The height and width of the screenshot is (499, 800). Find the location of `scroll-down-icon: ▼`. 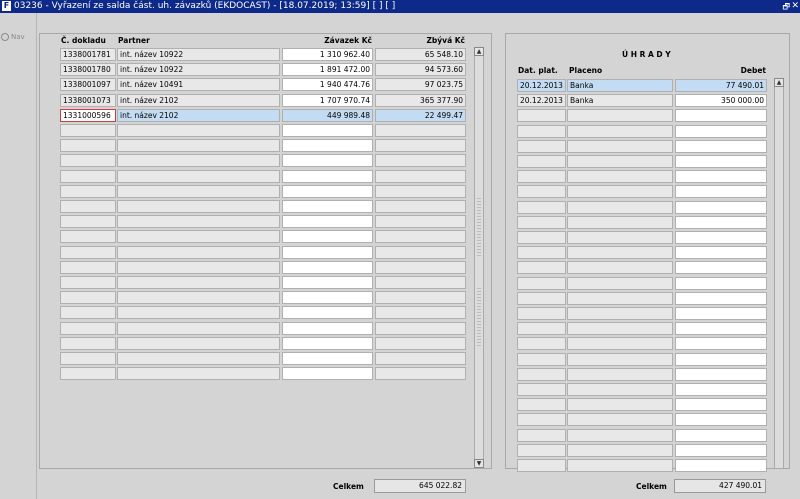

scroll-down-icon: ▼ is located at coordinates (479, 463).